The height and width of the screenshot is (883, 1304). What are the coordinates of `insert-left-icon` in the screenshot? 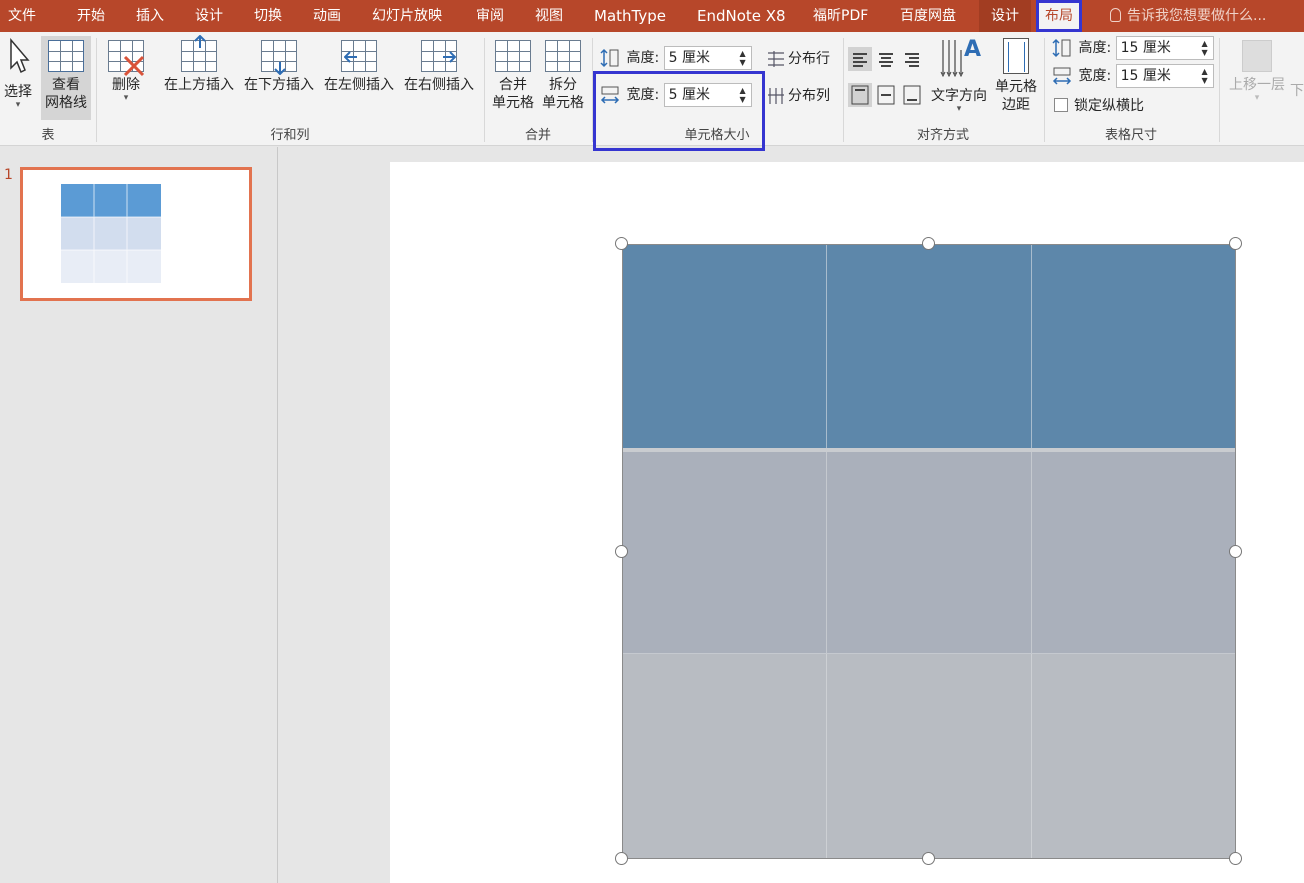 It's located at (359, 56).